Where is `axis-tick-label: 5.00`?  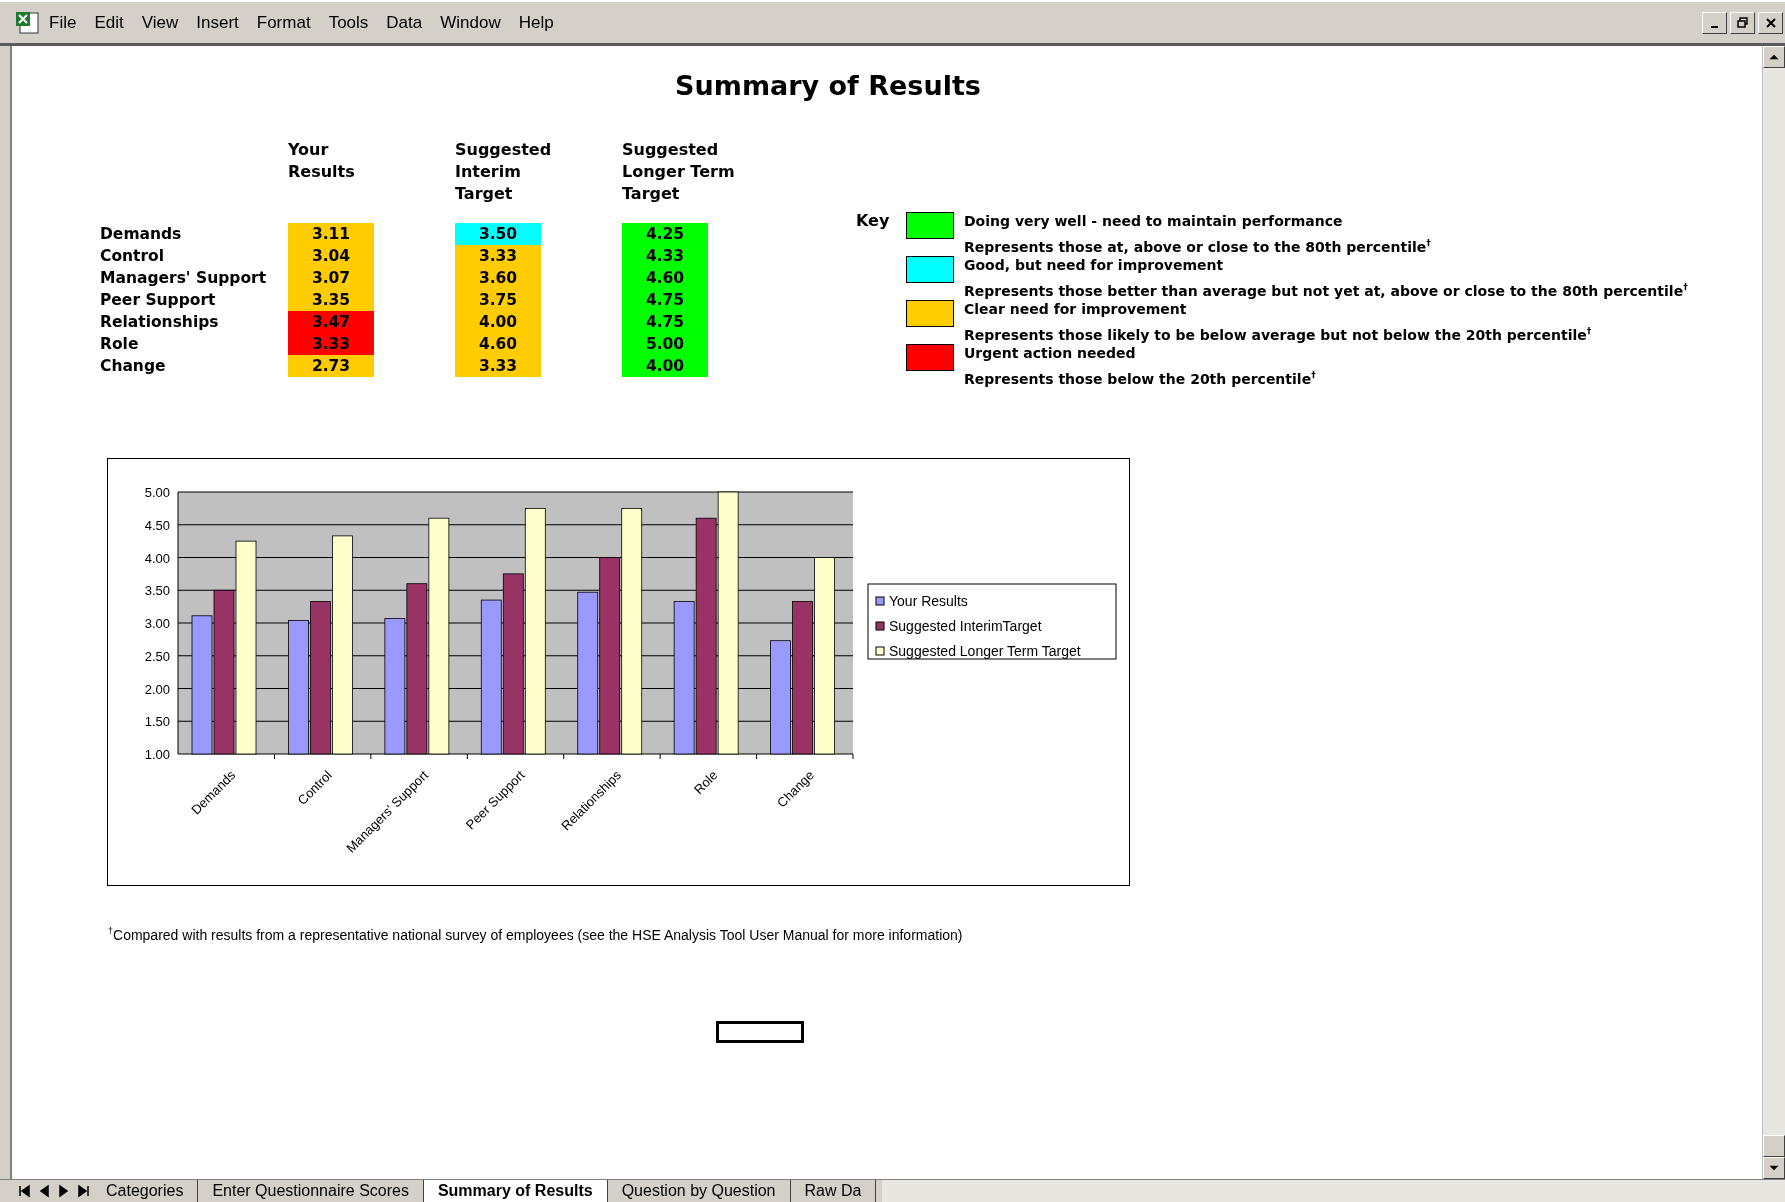
axis-tick-label: 5.00 is located at coordinates (157, 492).